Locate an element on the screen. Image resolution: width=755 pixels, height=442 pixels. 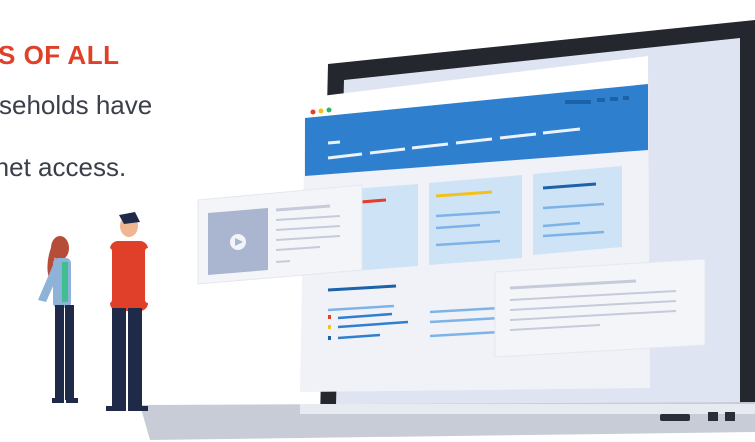
window-max-dot is located at coordinates (329, 110).